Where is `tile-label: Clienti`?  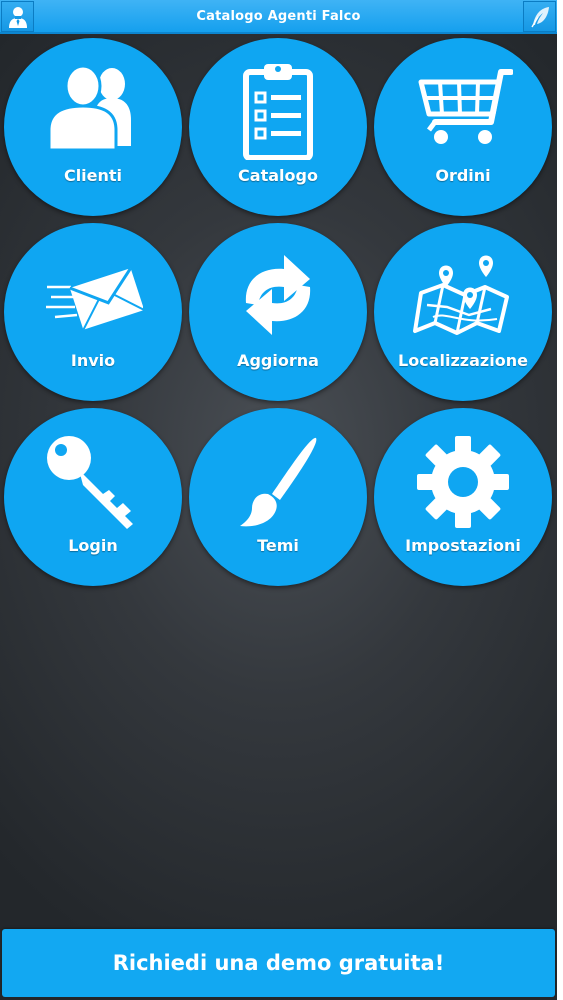 tile-label: Clienti is located at coordinates (93, 175).